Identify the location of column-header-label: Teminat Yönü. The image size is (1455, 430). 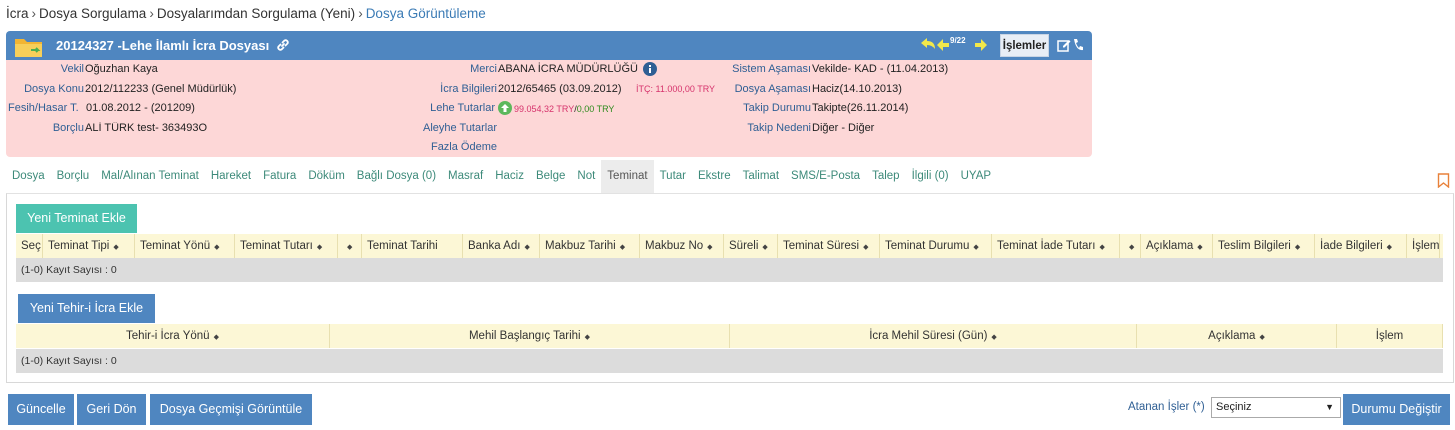
(175, 246).